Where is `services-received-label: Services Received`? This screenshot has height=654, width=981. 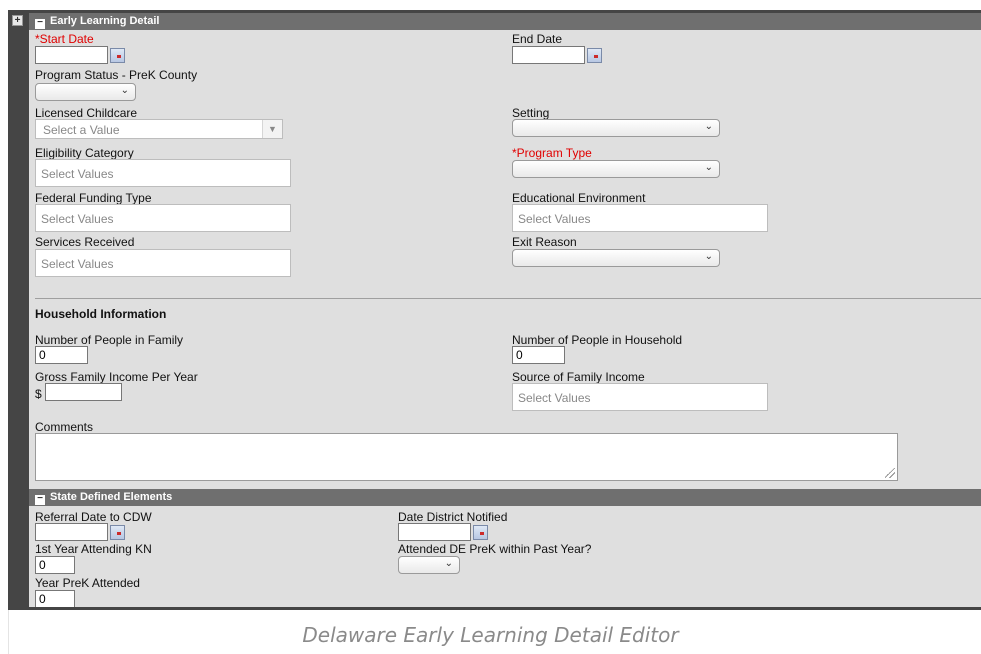 services-received-label: Services Received is located at coordinates (85, 242).